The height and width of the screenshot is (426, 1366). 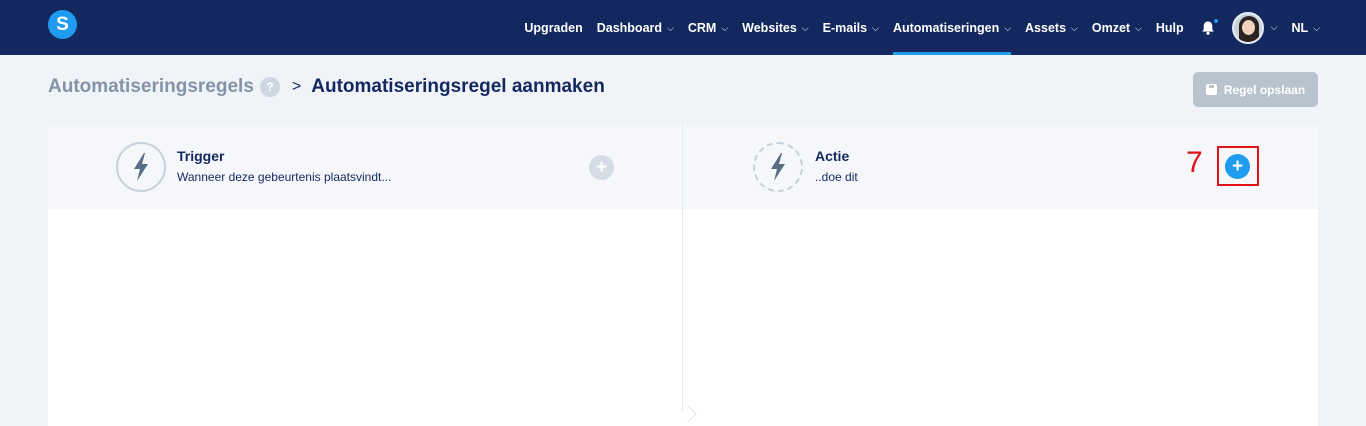 What do you see at coordinates (635, 27) in the screenshot?
I see `nav-item-dashboard: Dashboard ⌵` at bounding box center [635, 27].